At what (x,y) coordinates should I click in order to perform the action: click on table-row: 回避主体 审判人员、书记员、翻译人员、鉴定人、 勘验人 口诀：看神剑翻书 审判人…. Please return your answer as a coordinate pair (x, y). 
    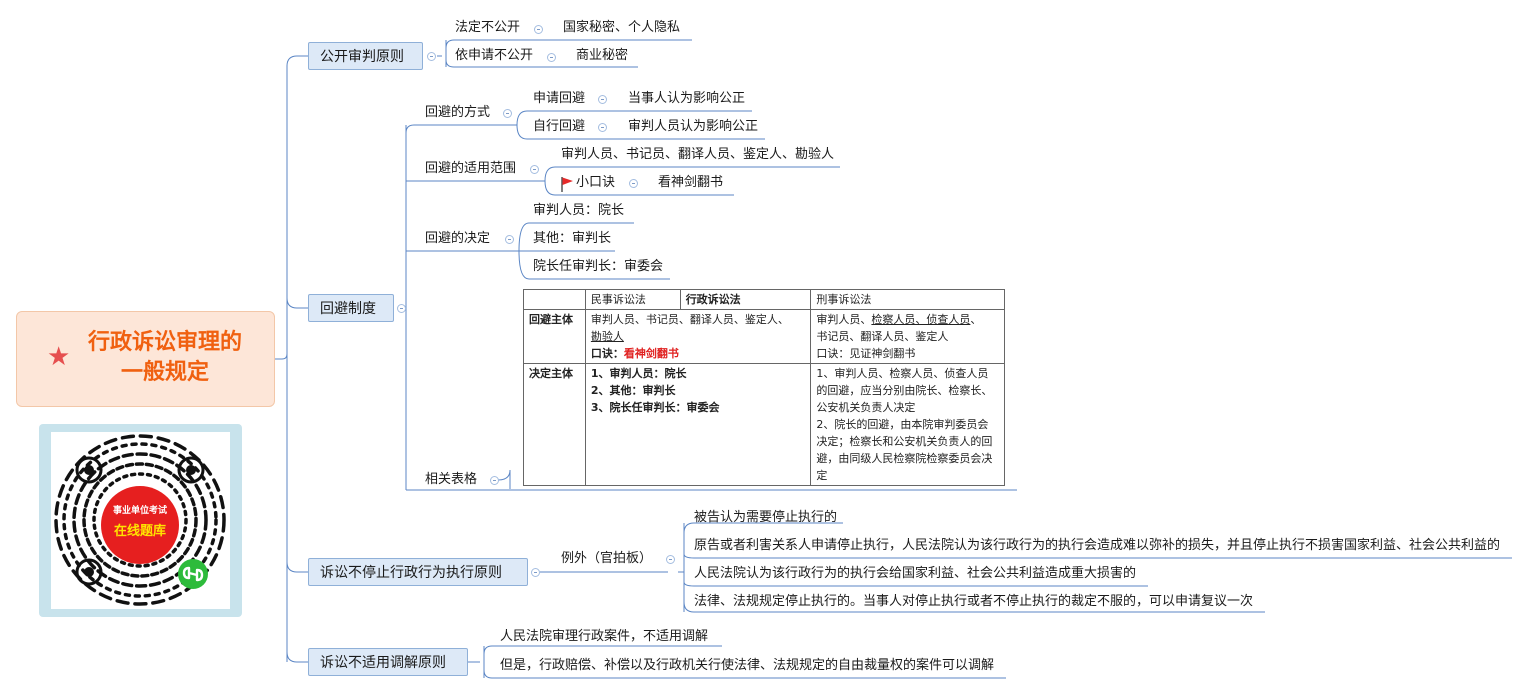
    Looking at the image, I should click on (764, 336).